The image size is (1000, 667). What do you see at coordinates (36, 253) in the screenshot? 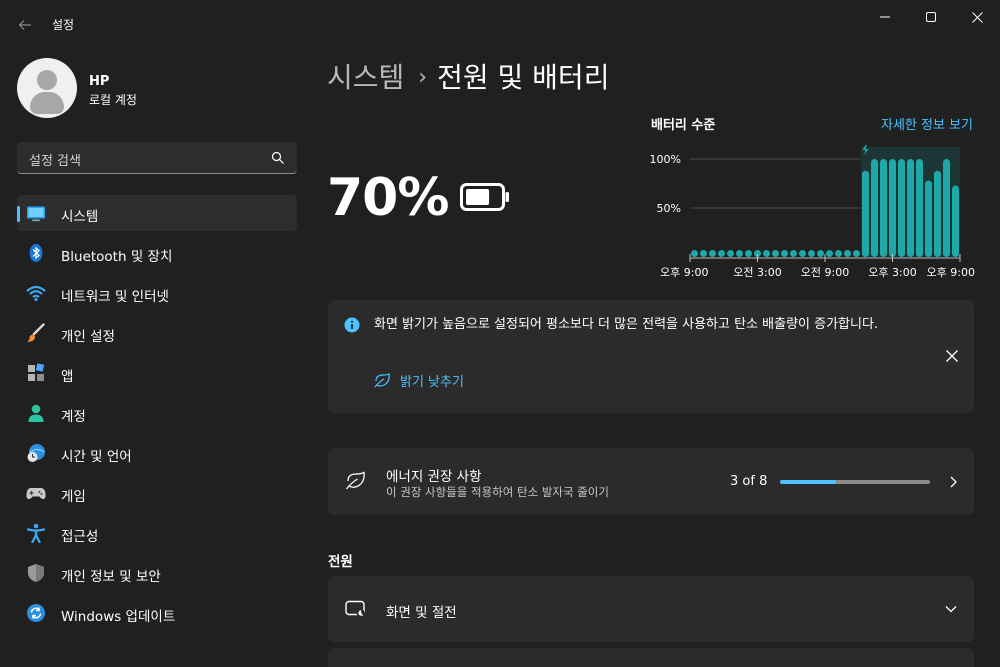
I see `bluetooth-icon` at bounding box center [36, 253].